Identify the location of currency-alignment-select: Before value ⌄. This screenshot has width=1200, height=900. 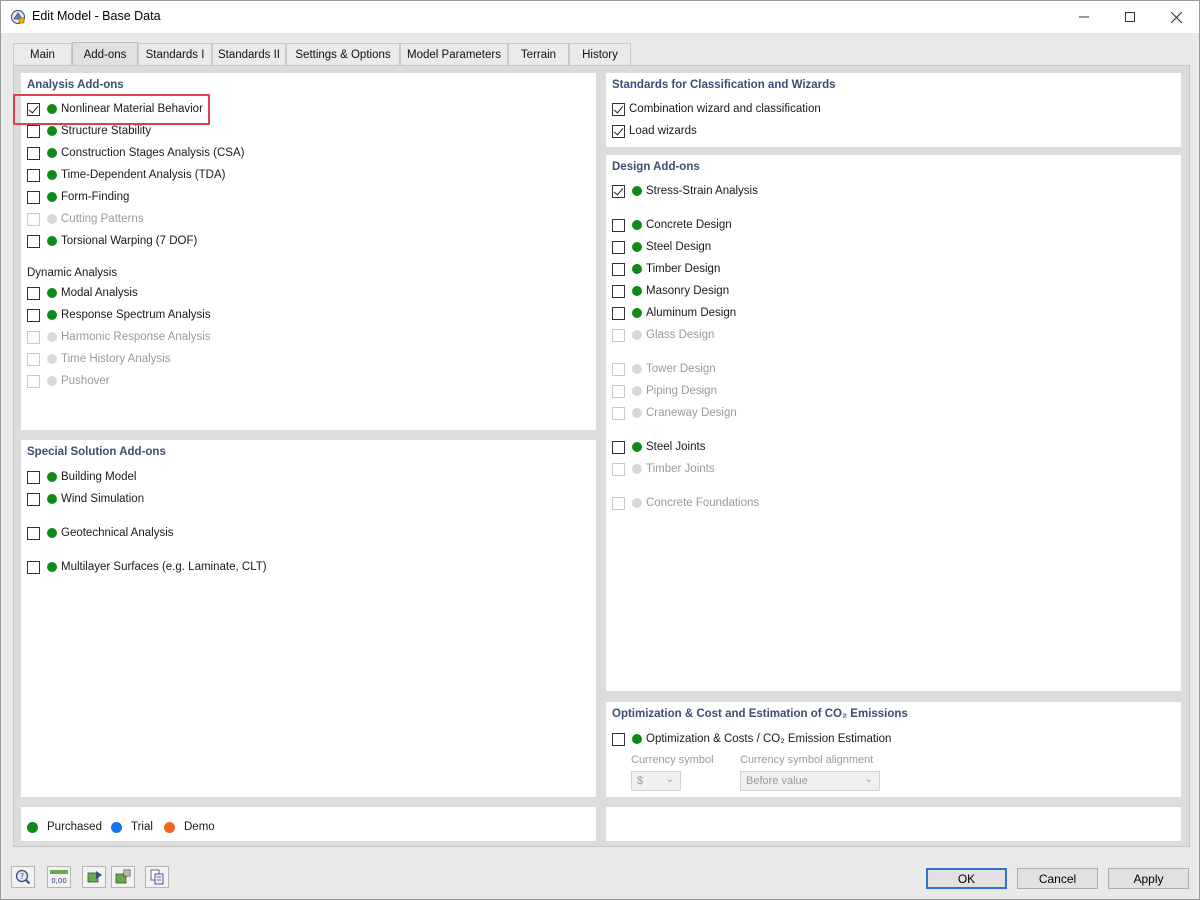
(810, 781).